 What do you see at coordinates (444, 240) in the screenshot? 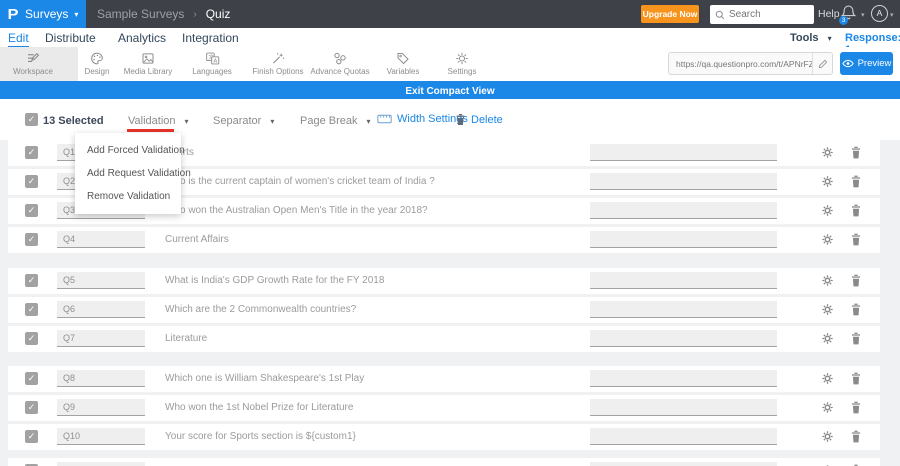
I see `question-row: ✓ Q4 Current Affairs` at bounding box center [444, 240].